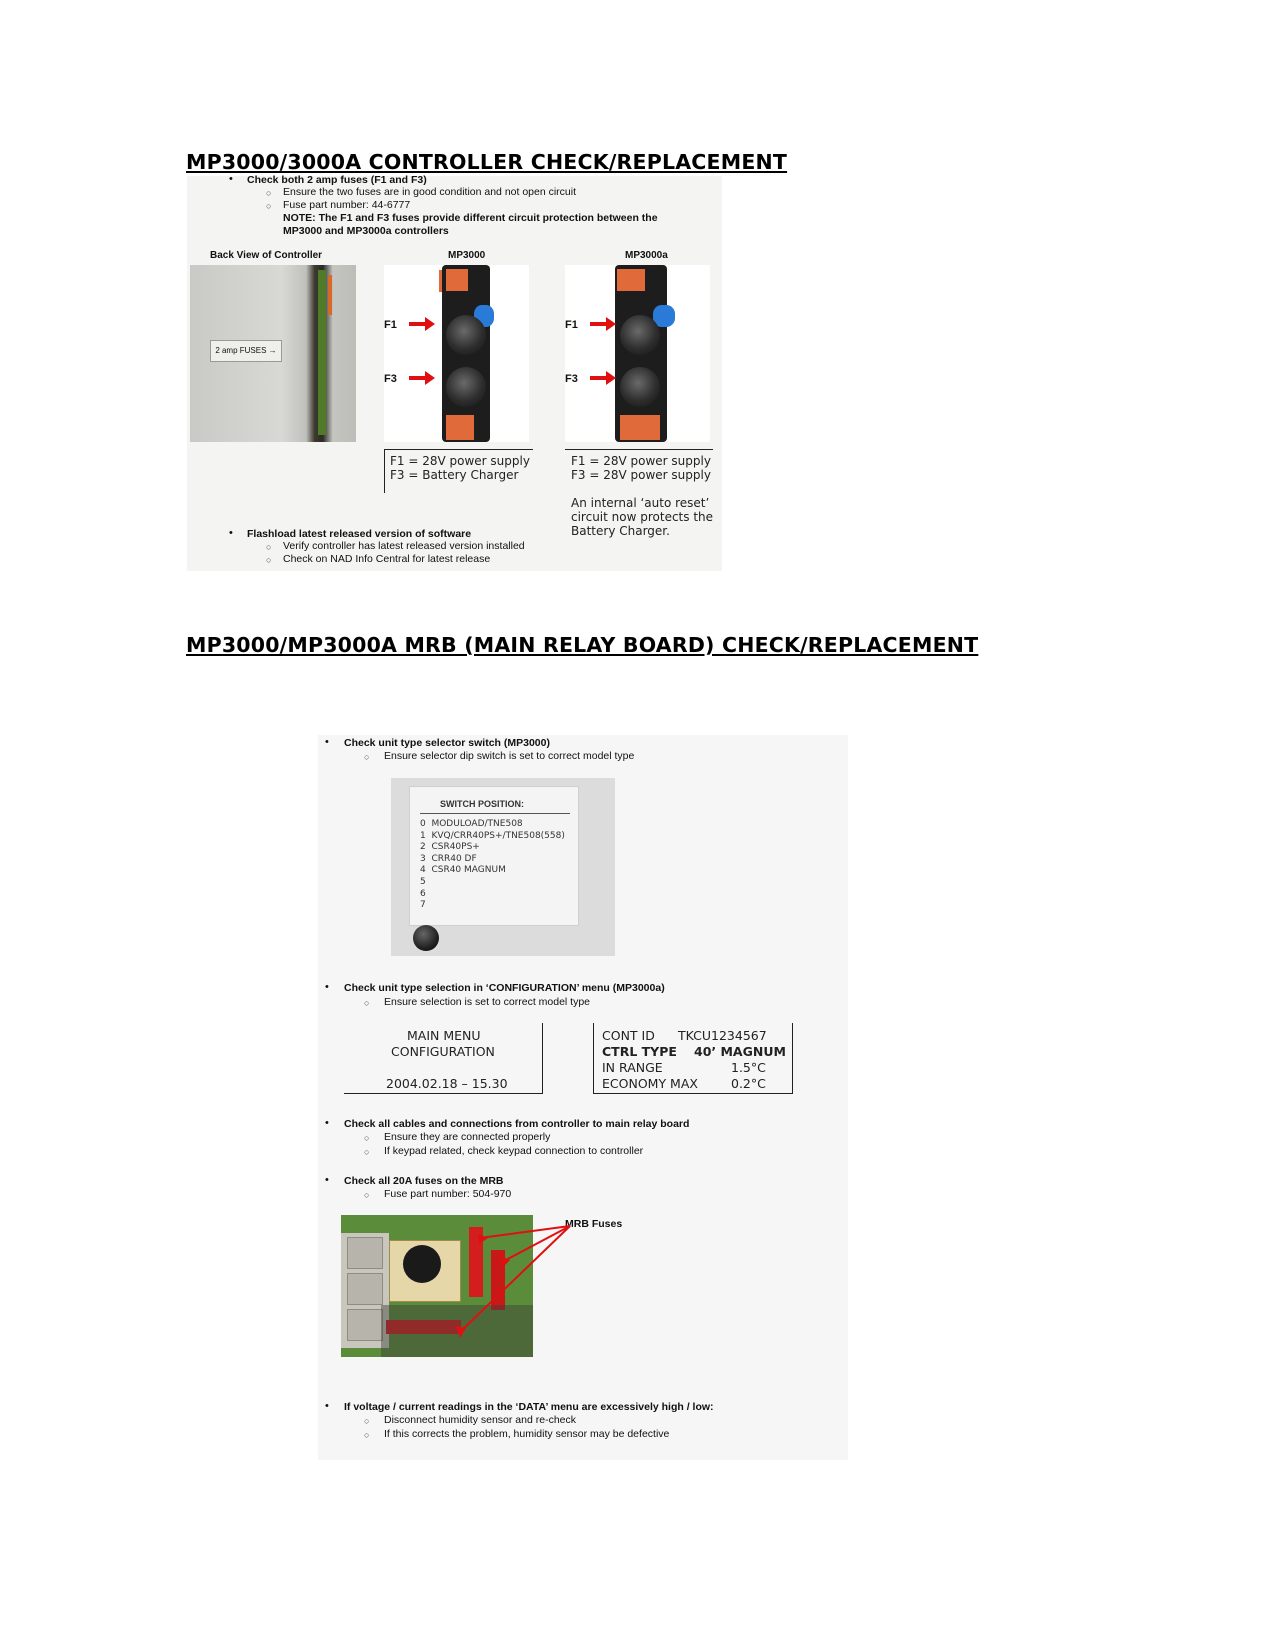 The width and height of the screenshot is (1275, 1650). What do you see at coordinates (444, 1035) in the screenshot?
I see `menu-line-main: MAIN MENU` at bounding box center [444, 1035].